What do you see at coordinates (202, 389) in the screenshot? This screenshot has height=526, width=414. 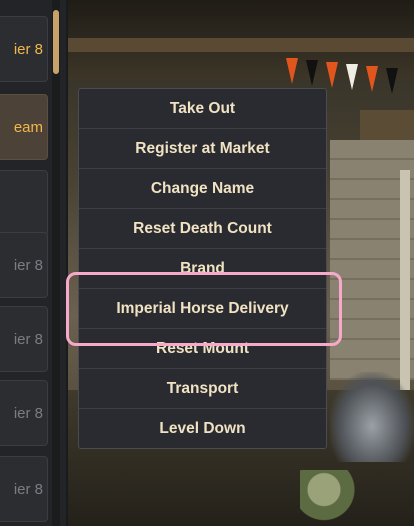 I see `menu-item-transport: Transport` at bounding box center [202, 389].